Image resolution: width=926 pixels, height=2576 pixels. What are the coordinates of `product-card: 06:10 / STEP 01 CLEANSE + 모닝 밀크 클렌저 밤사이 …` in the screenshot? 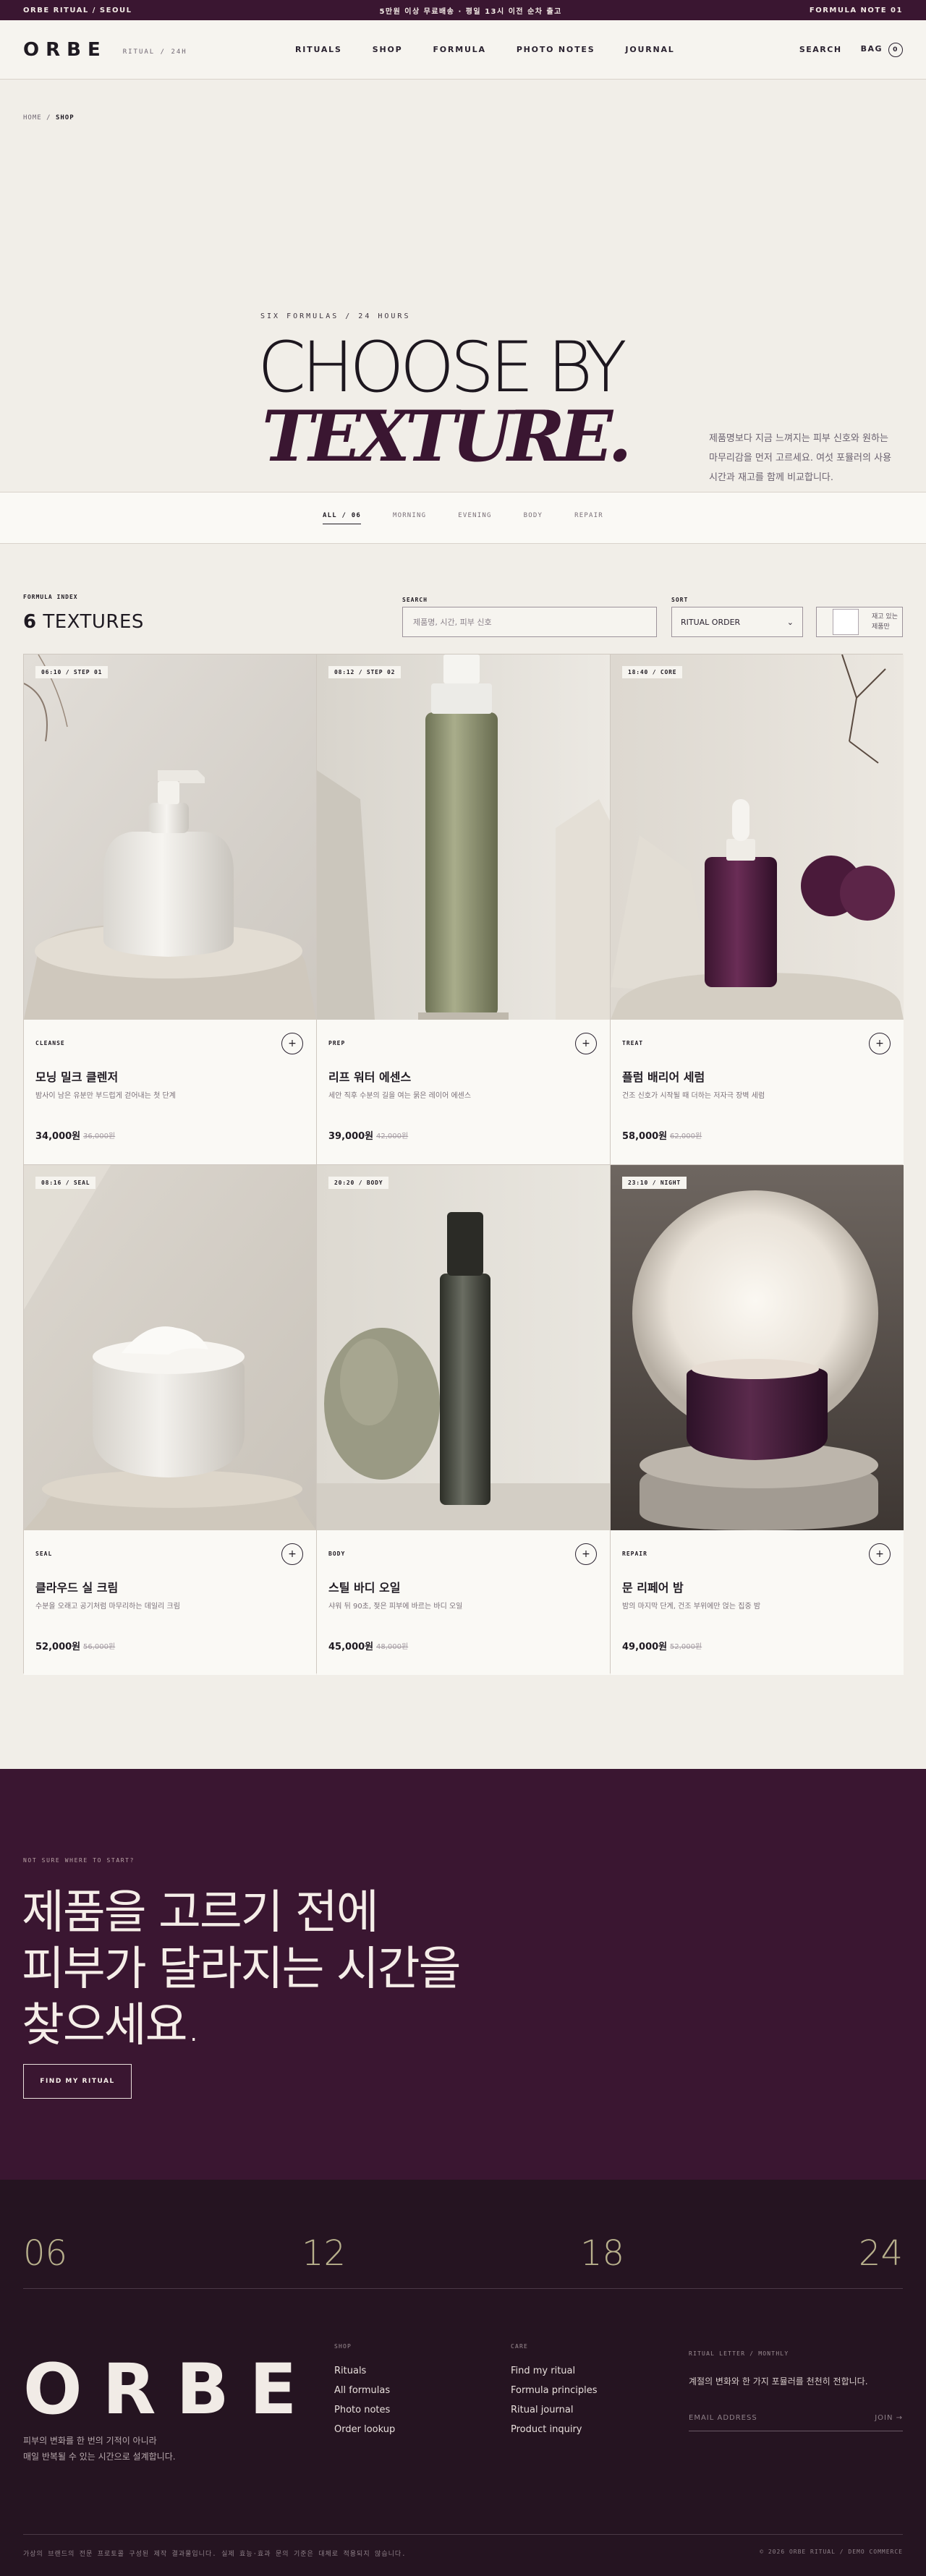 It's located at (170, 909).